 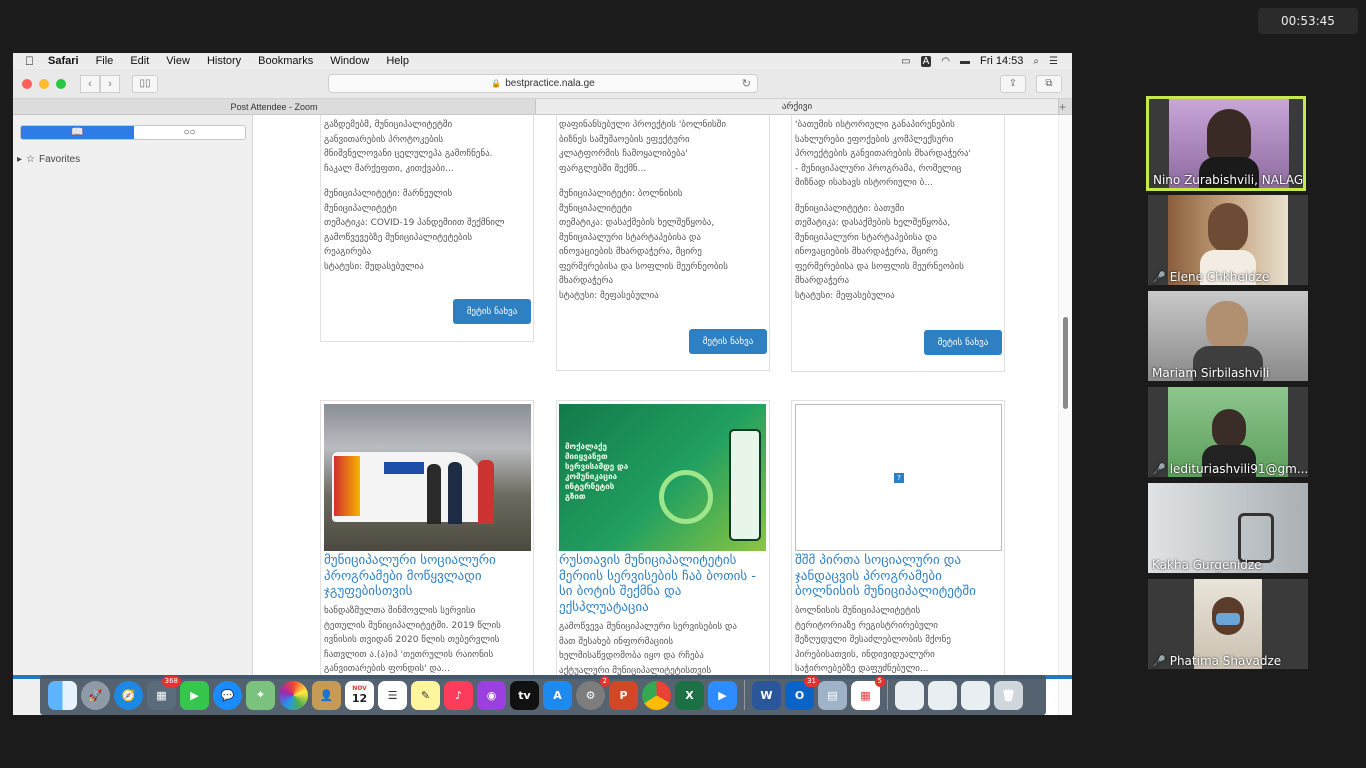 What do you see at coordinates (194, 695) in the screenshot?
I see `facetime-icon: ▶` at bounding box center [194, 695].